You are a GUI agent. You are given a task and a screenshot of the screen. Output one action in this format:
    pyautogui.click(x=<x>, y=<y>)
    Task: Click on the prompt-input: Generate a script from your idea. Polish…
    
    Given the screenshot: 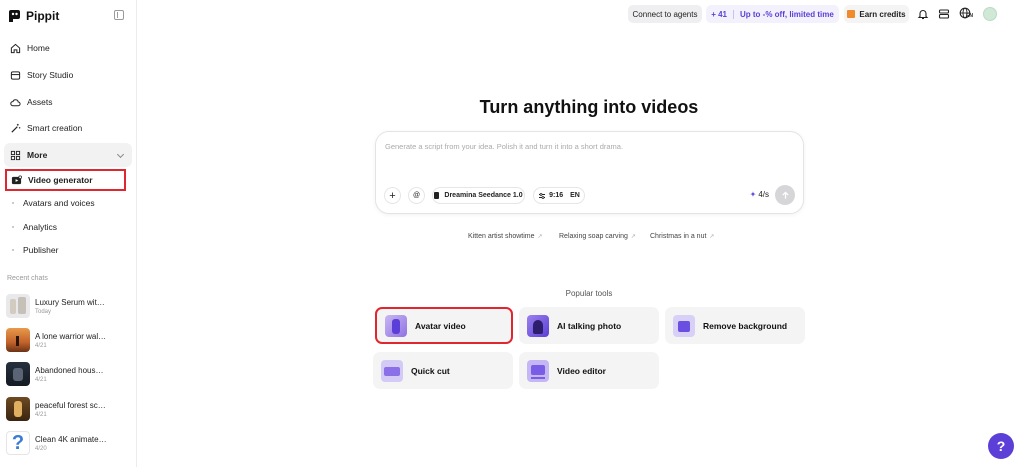 What is the action you would take?
    pyautogui.click(x=504, y=146)
    